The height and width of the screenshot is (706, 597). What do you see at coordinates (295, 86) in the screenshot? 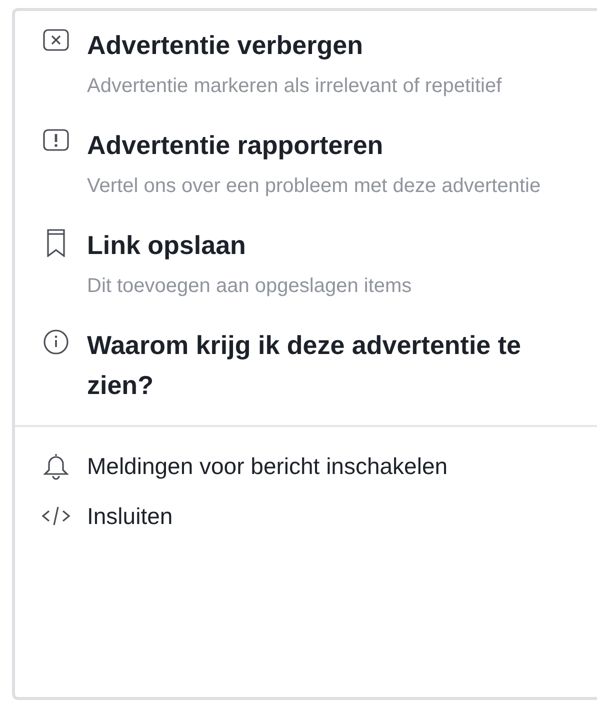
I see `menu-item-description: Advertentie markeren als irrelevant of repetitief` at bounding box center [295, 86].